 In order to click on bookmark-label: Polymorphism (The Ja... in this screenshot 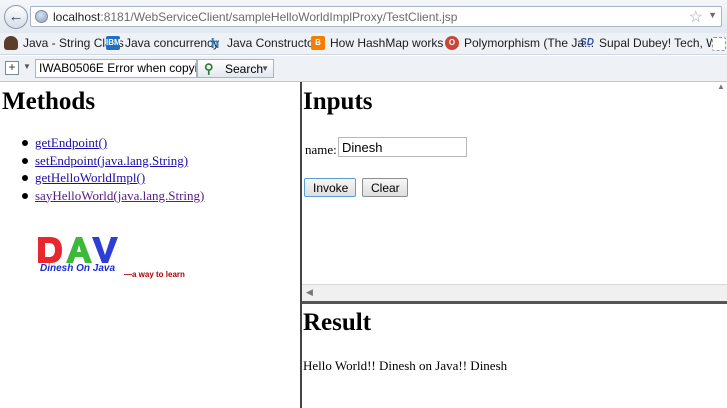, I will do `click(529, 43)`.